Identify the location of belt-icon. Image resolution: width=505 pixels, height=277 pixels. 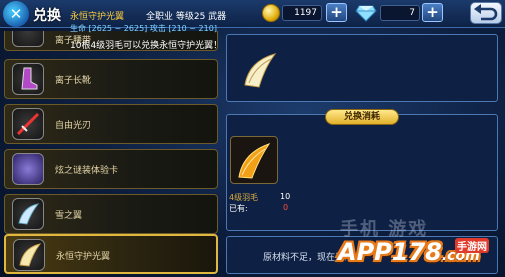
(28, 39).